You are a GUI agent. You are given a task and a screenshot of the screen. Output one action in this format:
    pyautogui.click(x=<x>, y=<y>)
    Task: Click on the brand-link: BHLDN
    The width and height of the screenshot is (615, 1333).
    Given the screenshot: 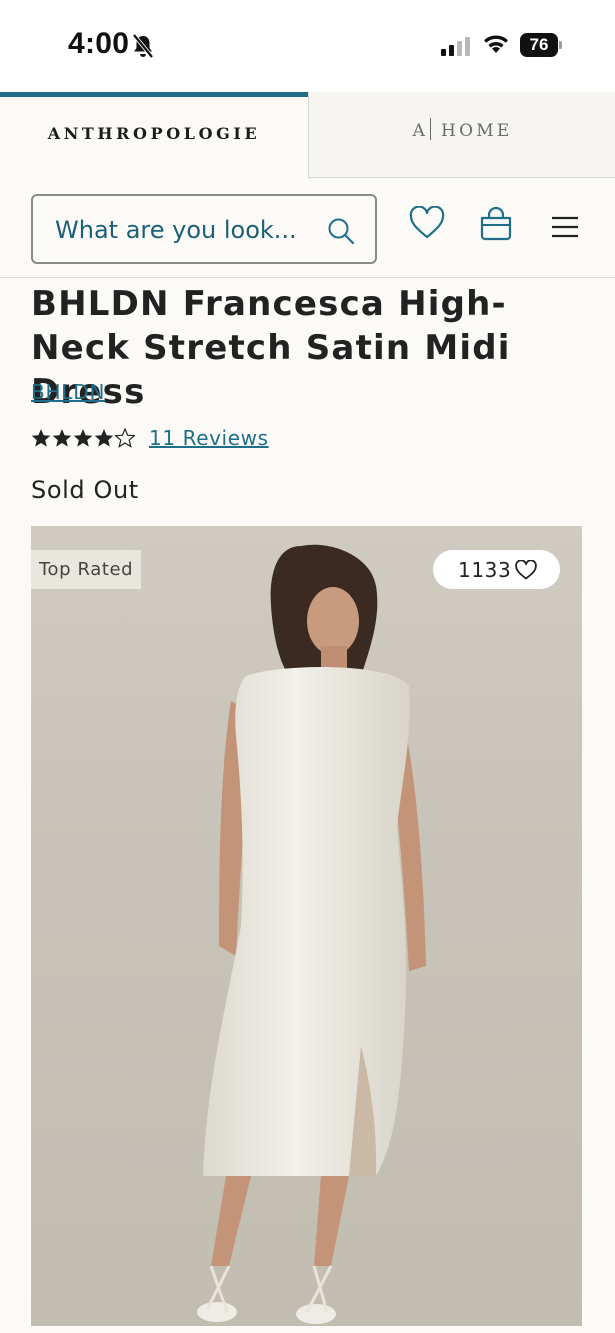 What is the action you would take?
    pyautogui.click(x=68, y=392)
    